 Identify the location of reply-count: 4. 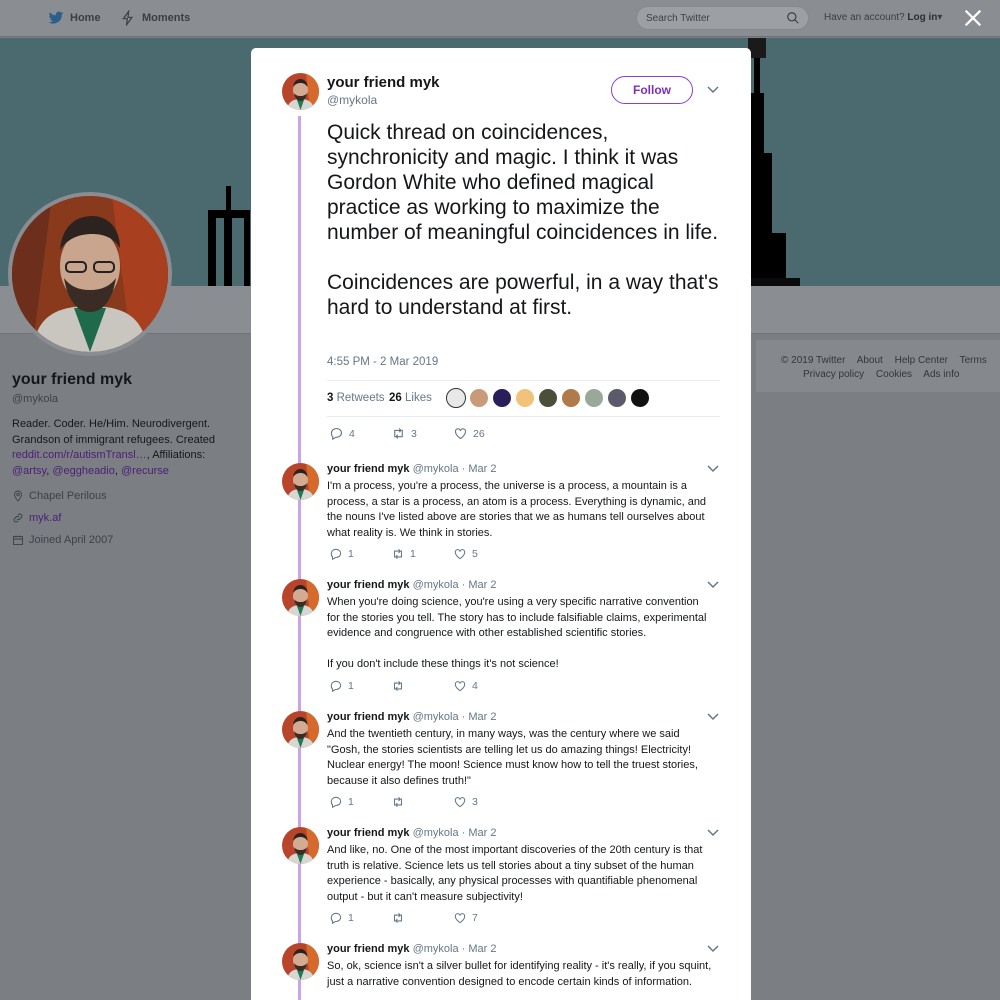
(352, 433).